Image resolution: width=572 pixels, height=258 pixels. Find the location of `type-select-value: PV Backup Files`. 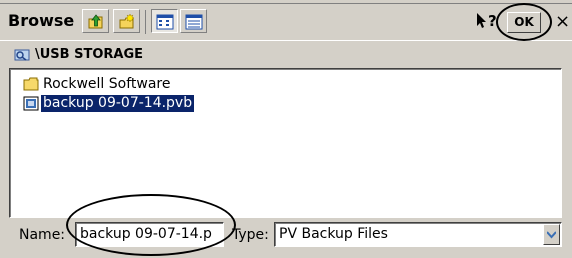

type-select-value: PV Backup Files is located at coordinates (333, 234).